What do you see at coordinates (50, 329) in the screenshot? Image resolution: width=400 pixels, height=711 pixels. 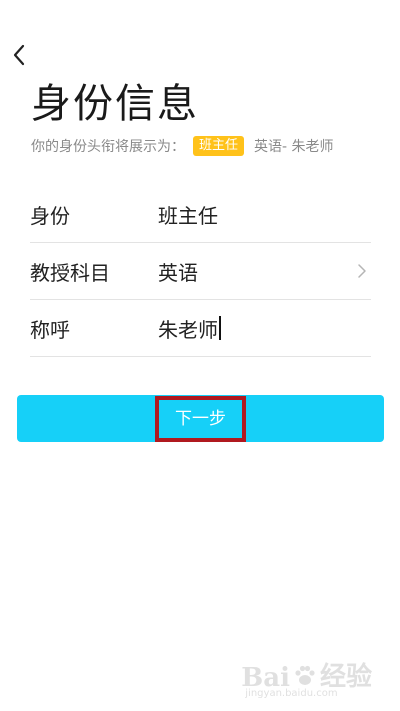 I see `salutation-label: 称呼` at bounding box center [50, 329].